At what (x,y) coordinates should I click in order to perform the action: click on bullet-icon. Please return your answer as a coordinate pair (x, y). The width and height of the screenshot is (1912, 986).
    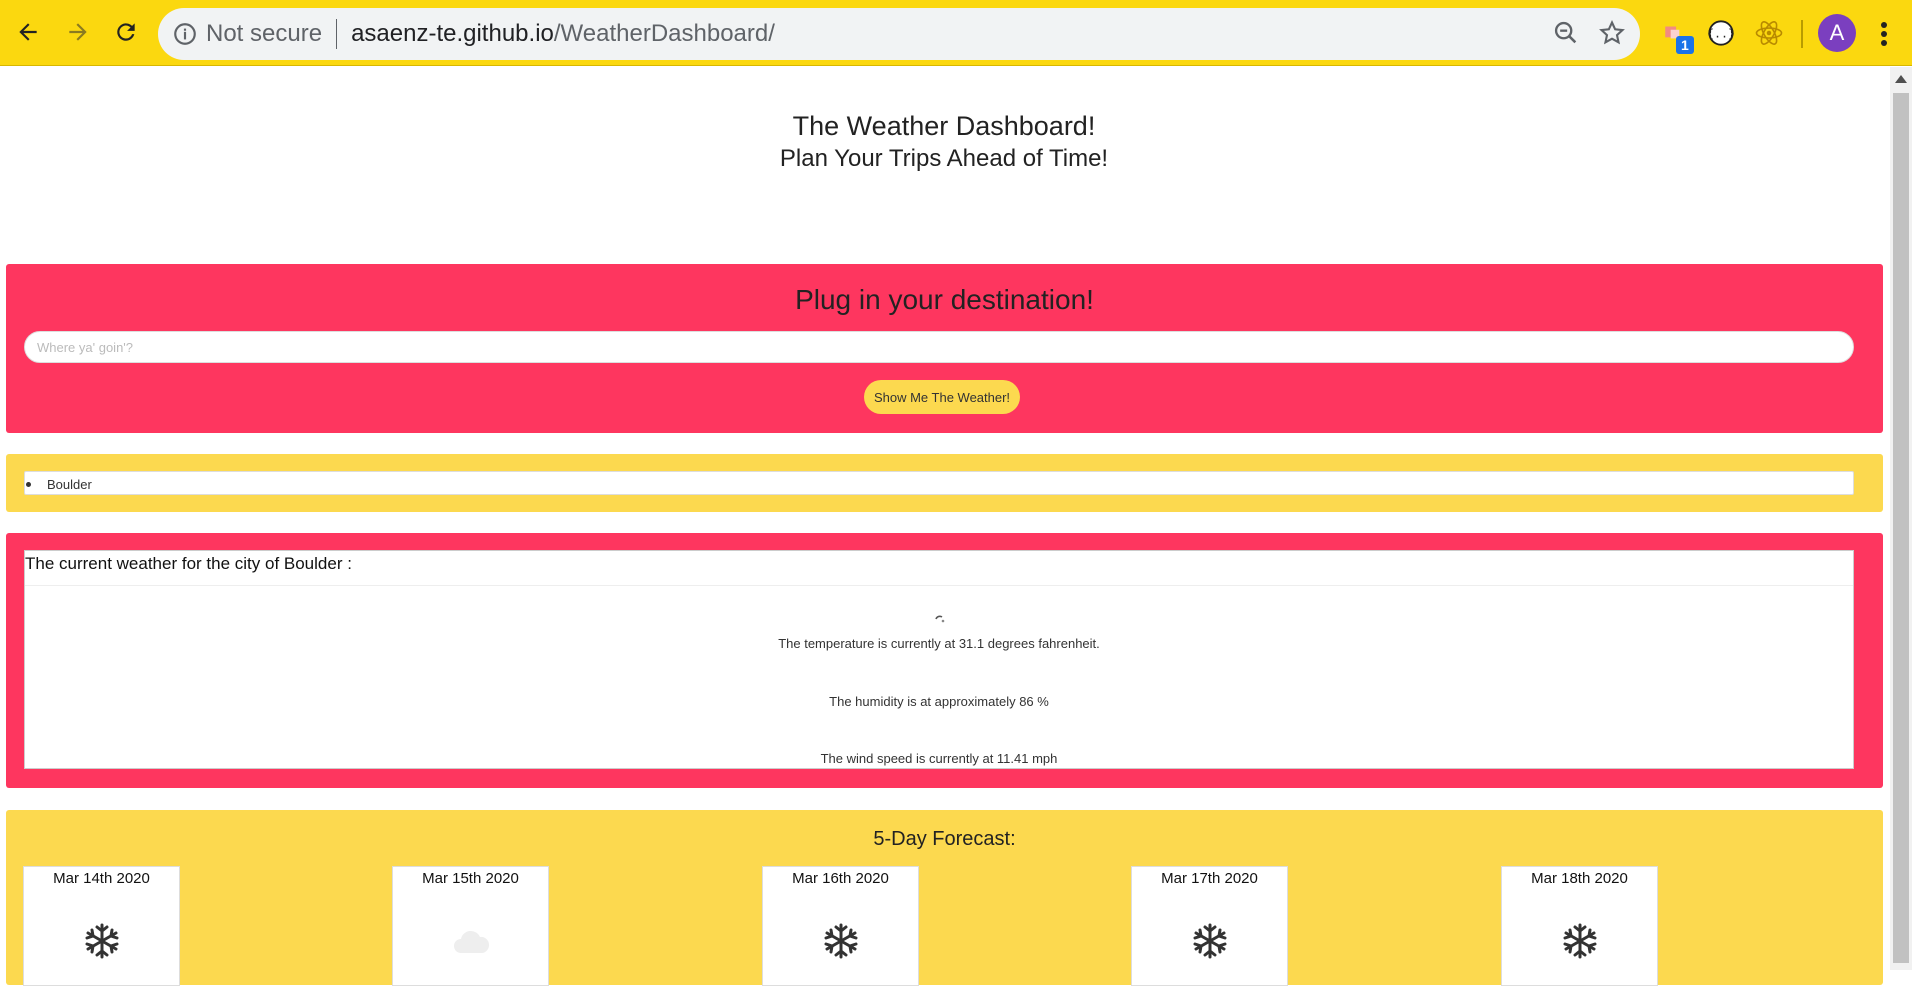
    Looking at the image, I should click on (28, 484).